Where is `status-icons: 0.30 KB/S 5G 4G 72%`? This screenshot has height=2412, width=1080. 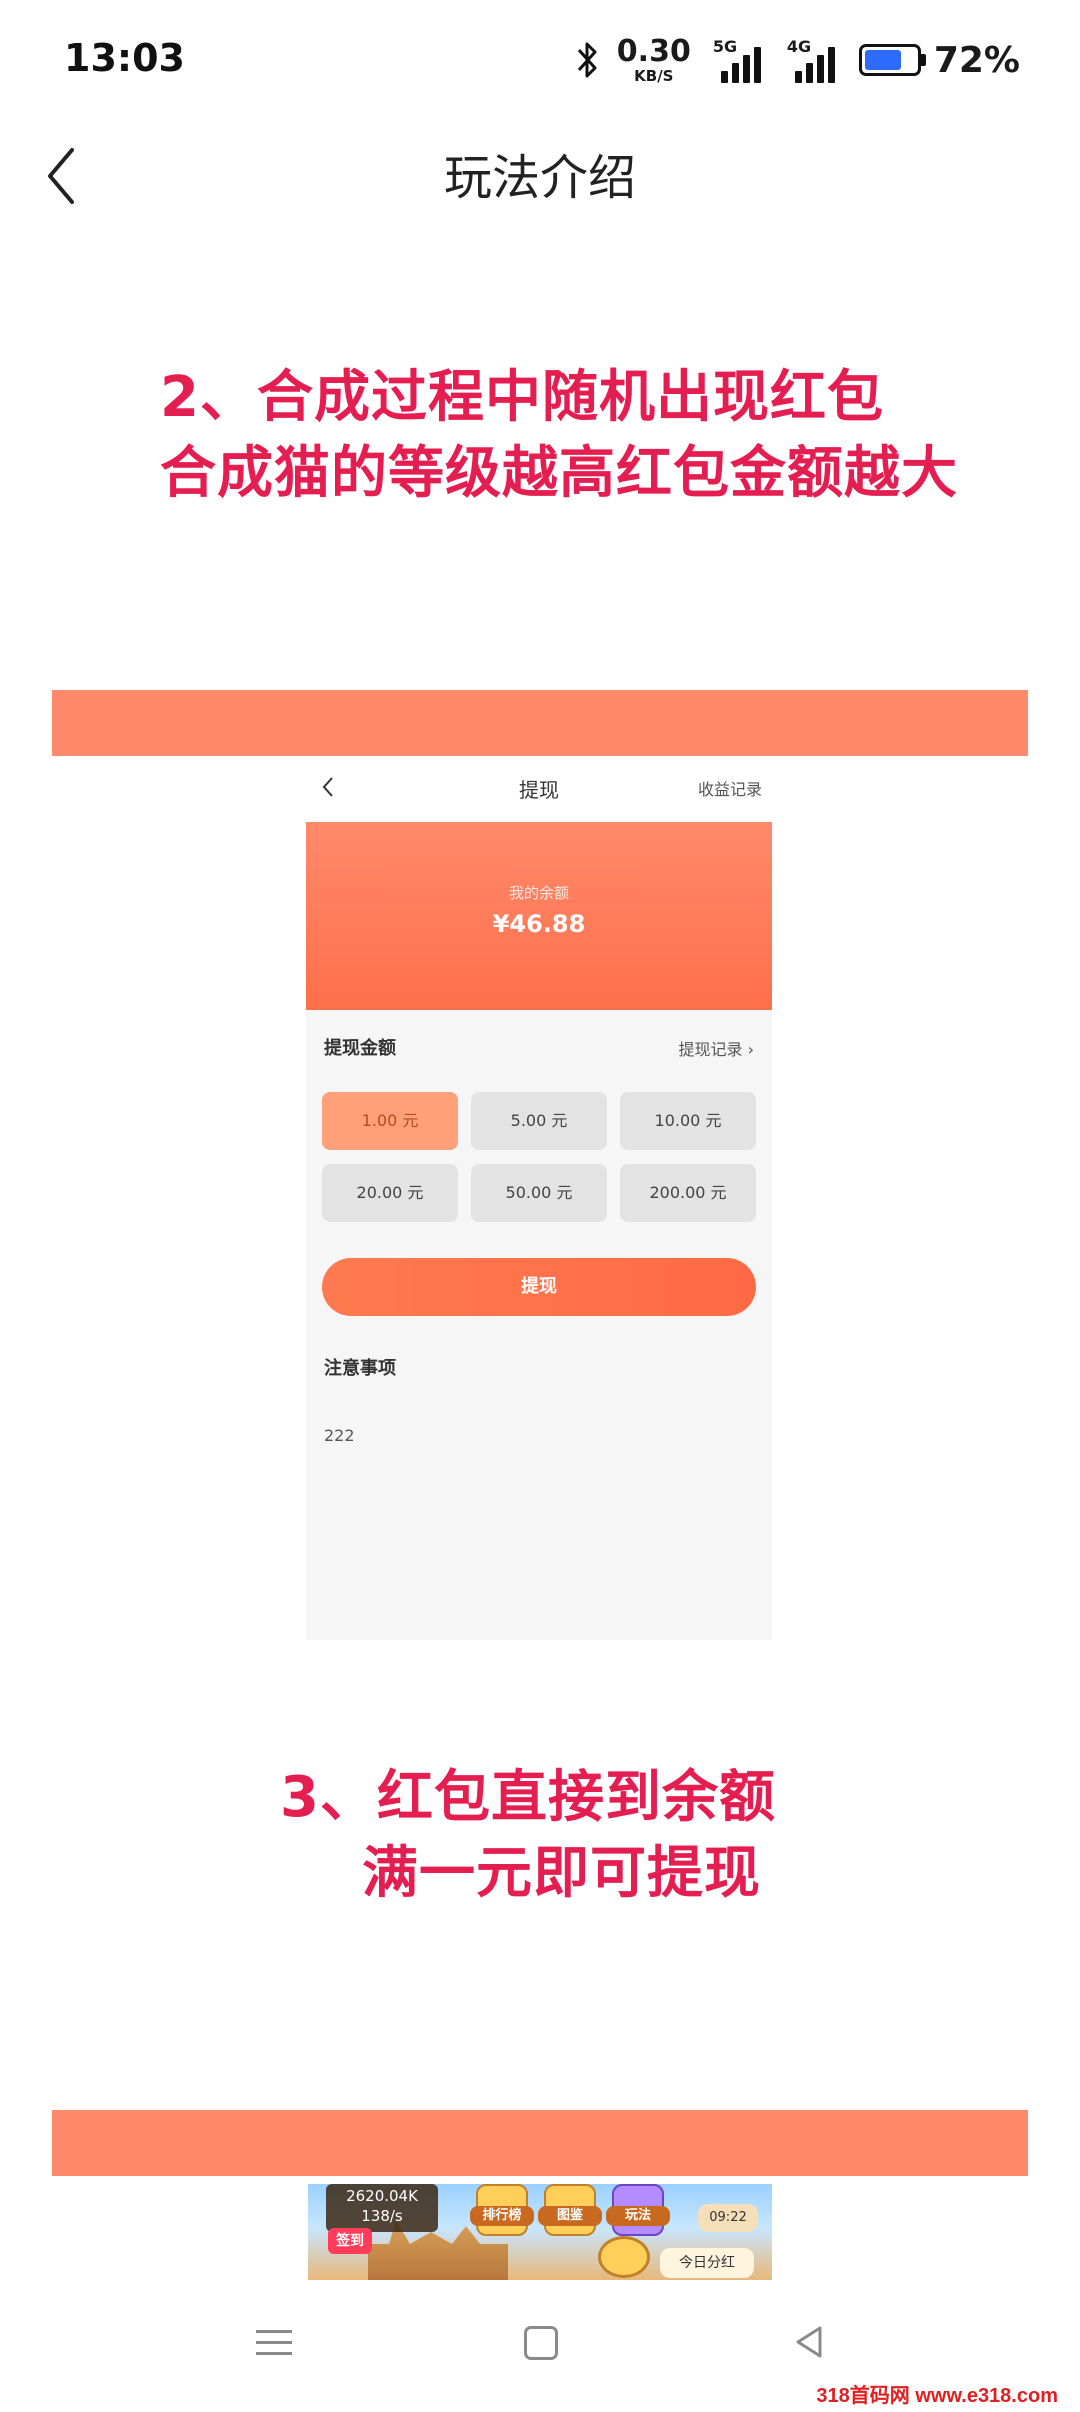
status-icons: 0.30 KB/S 5G 4G 72% is located at coordinates (796, 60).